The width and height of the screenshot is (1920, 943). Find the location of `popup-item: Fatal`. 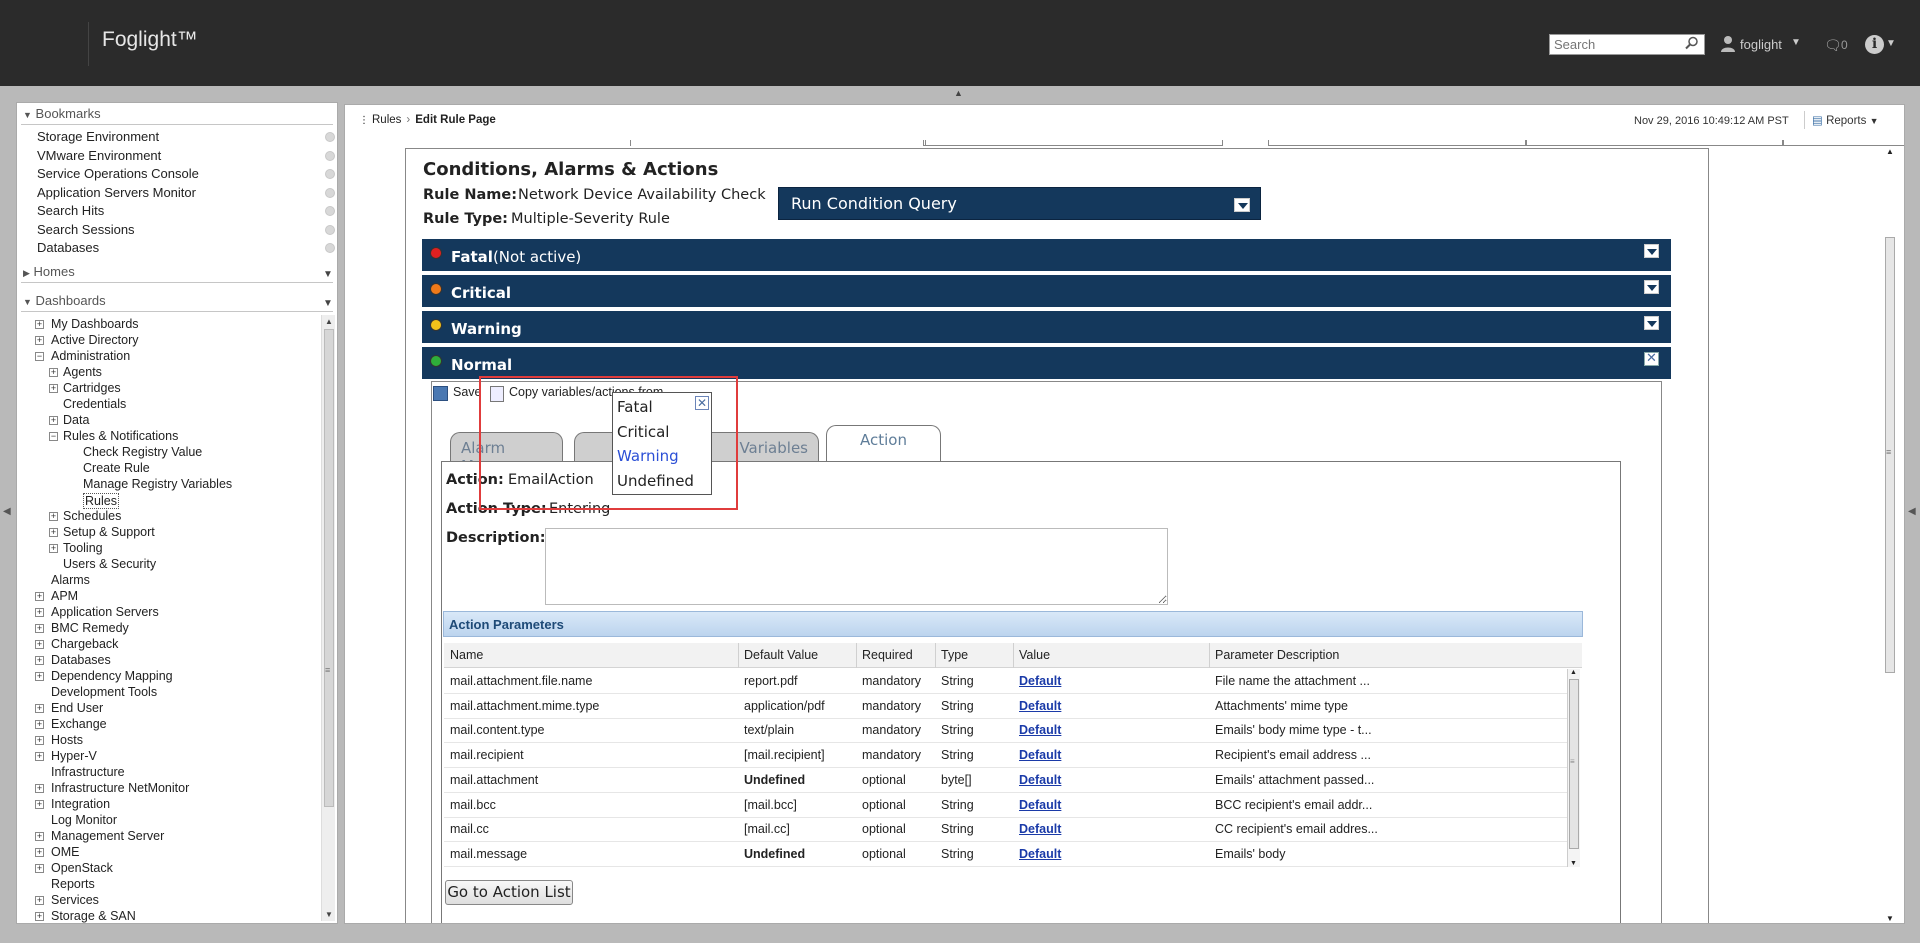

popup-item: Fatal is located at coordinates (635, 407).